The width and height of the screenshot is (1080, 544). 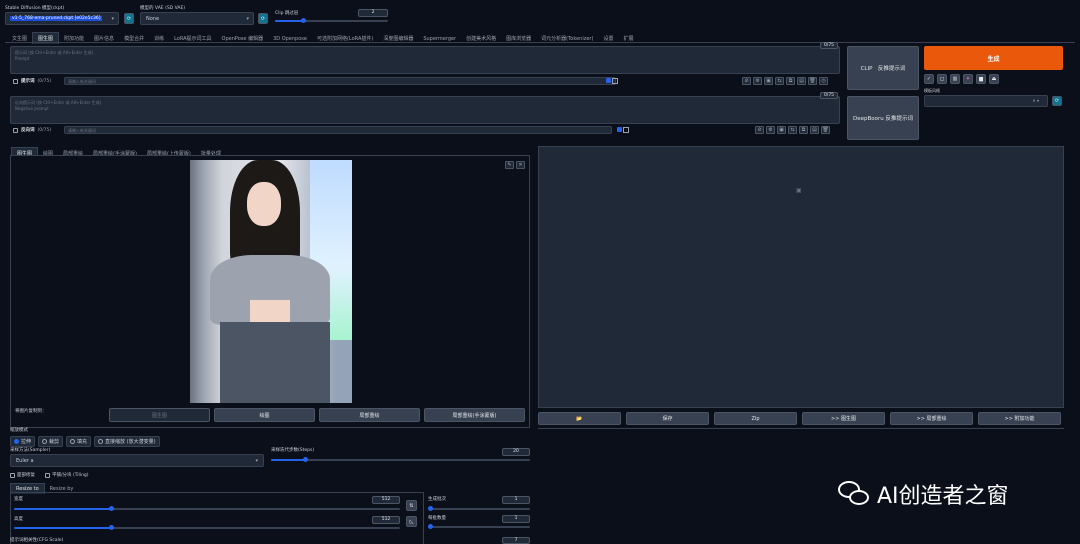 What do you see at coordinates (304, 20) in the screenshot?
I see `clip-skip-knob` at bounding box center [304, 20].